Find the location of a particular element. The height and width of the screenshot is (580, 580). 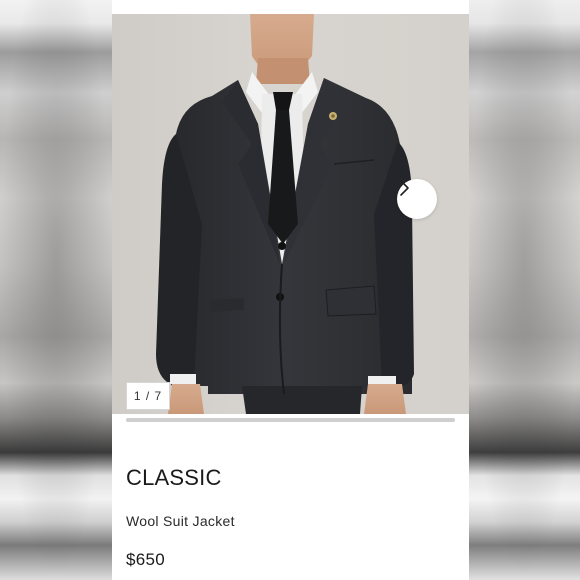

product-name: Wool Suit Jacket is located at coordinates (180, 521).